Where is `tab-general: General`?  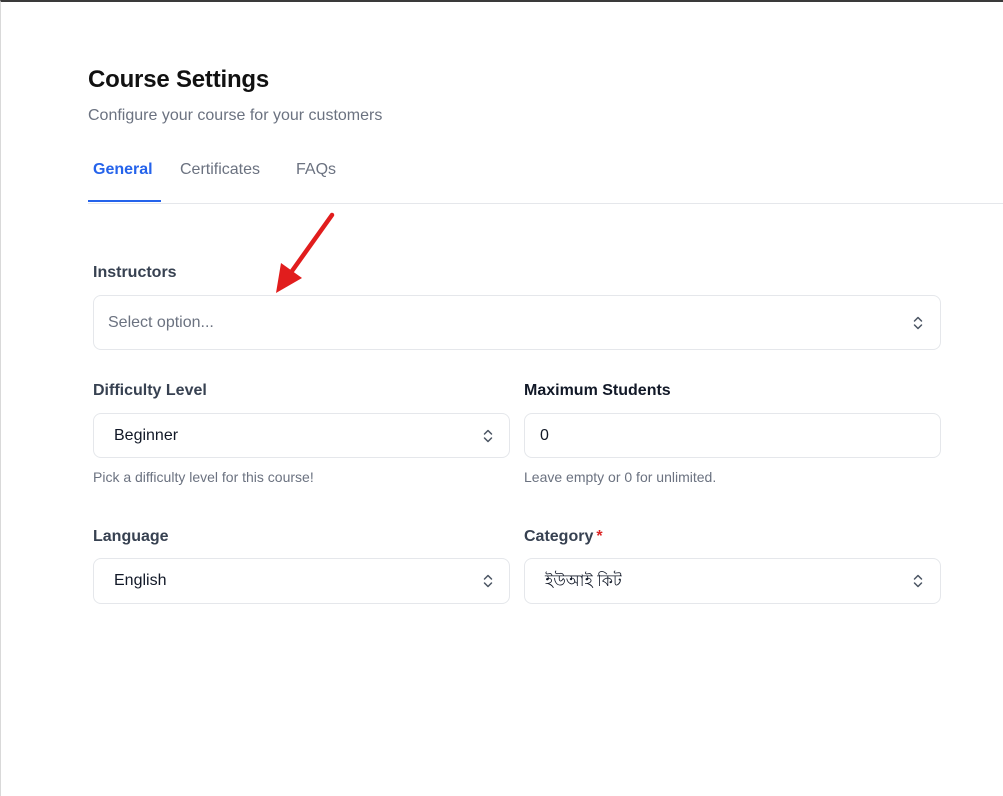 tab-general: General is located at coordinates (124, 177).